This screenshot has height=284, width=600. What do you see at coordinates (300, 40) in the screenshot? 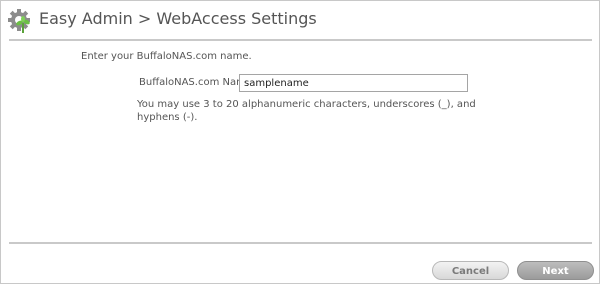
I see `header-divider` at bounding box center [300, 40].